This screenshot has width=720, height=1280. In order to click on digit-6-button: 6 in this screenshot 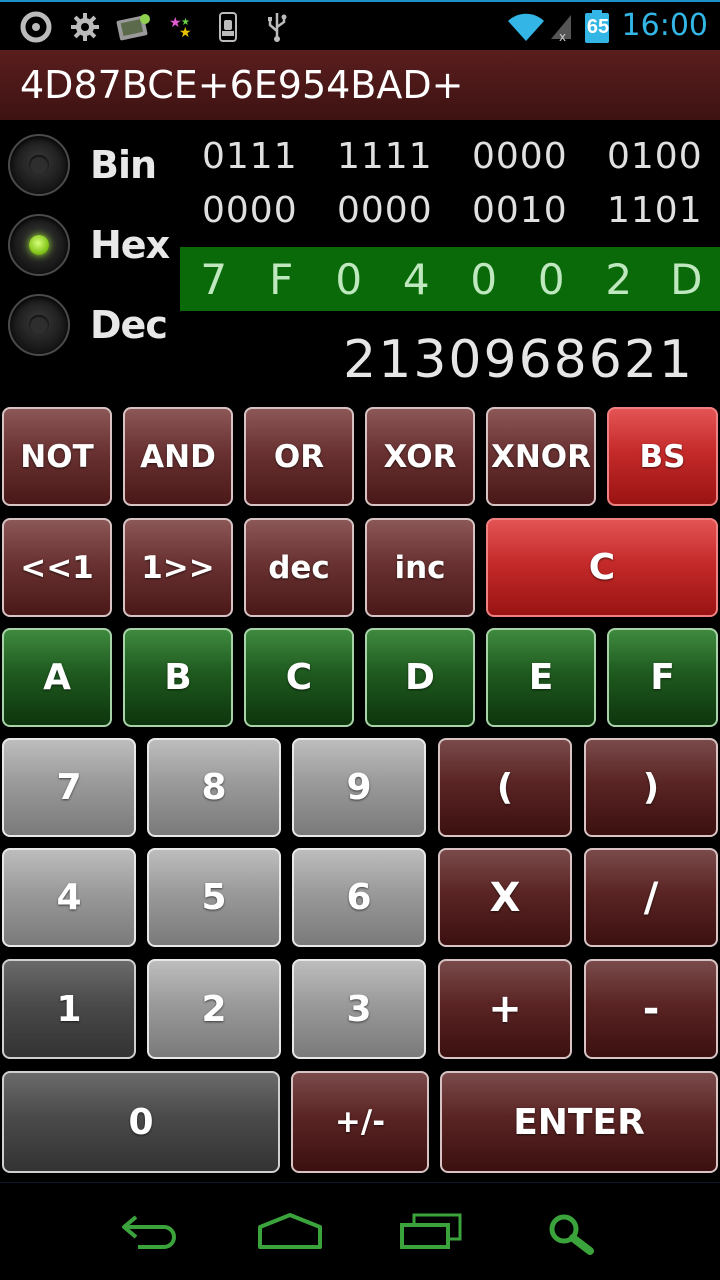, I will do `click(359, 897)`.